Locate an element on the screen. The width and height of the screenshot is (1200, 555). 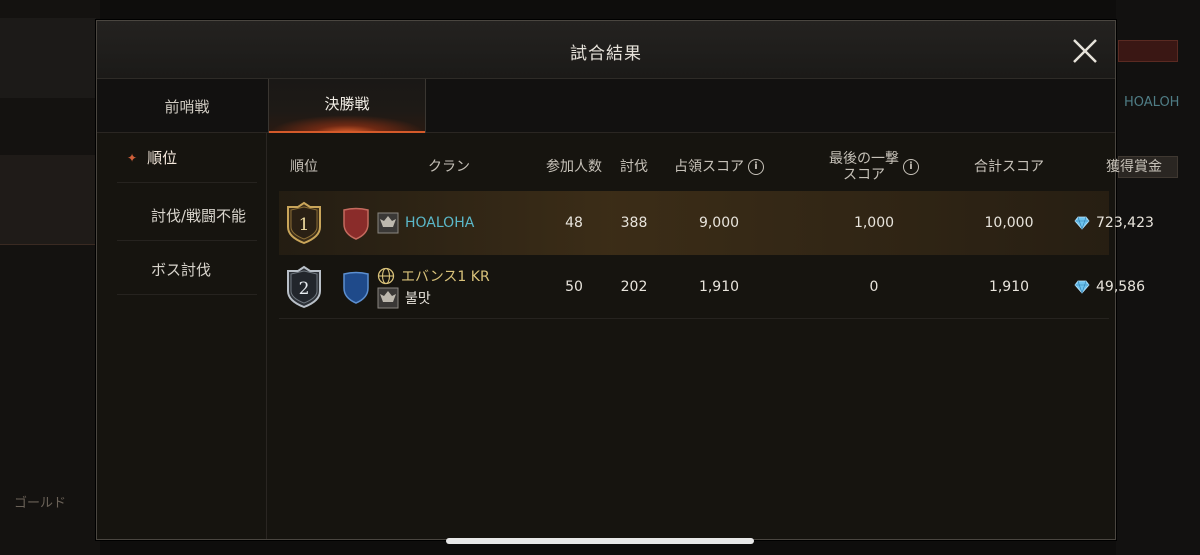
total-score-cell: 10,000 is located at coordinates (1009, 223).